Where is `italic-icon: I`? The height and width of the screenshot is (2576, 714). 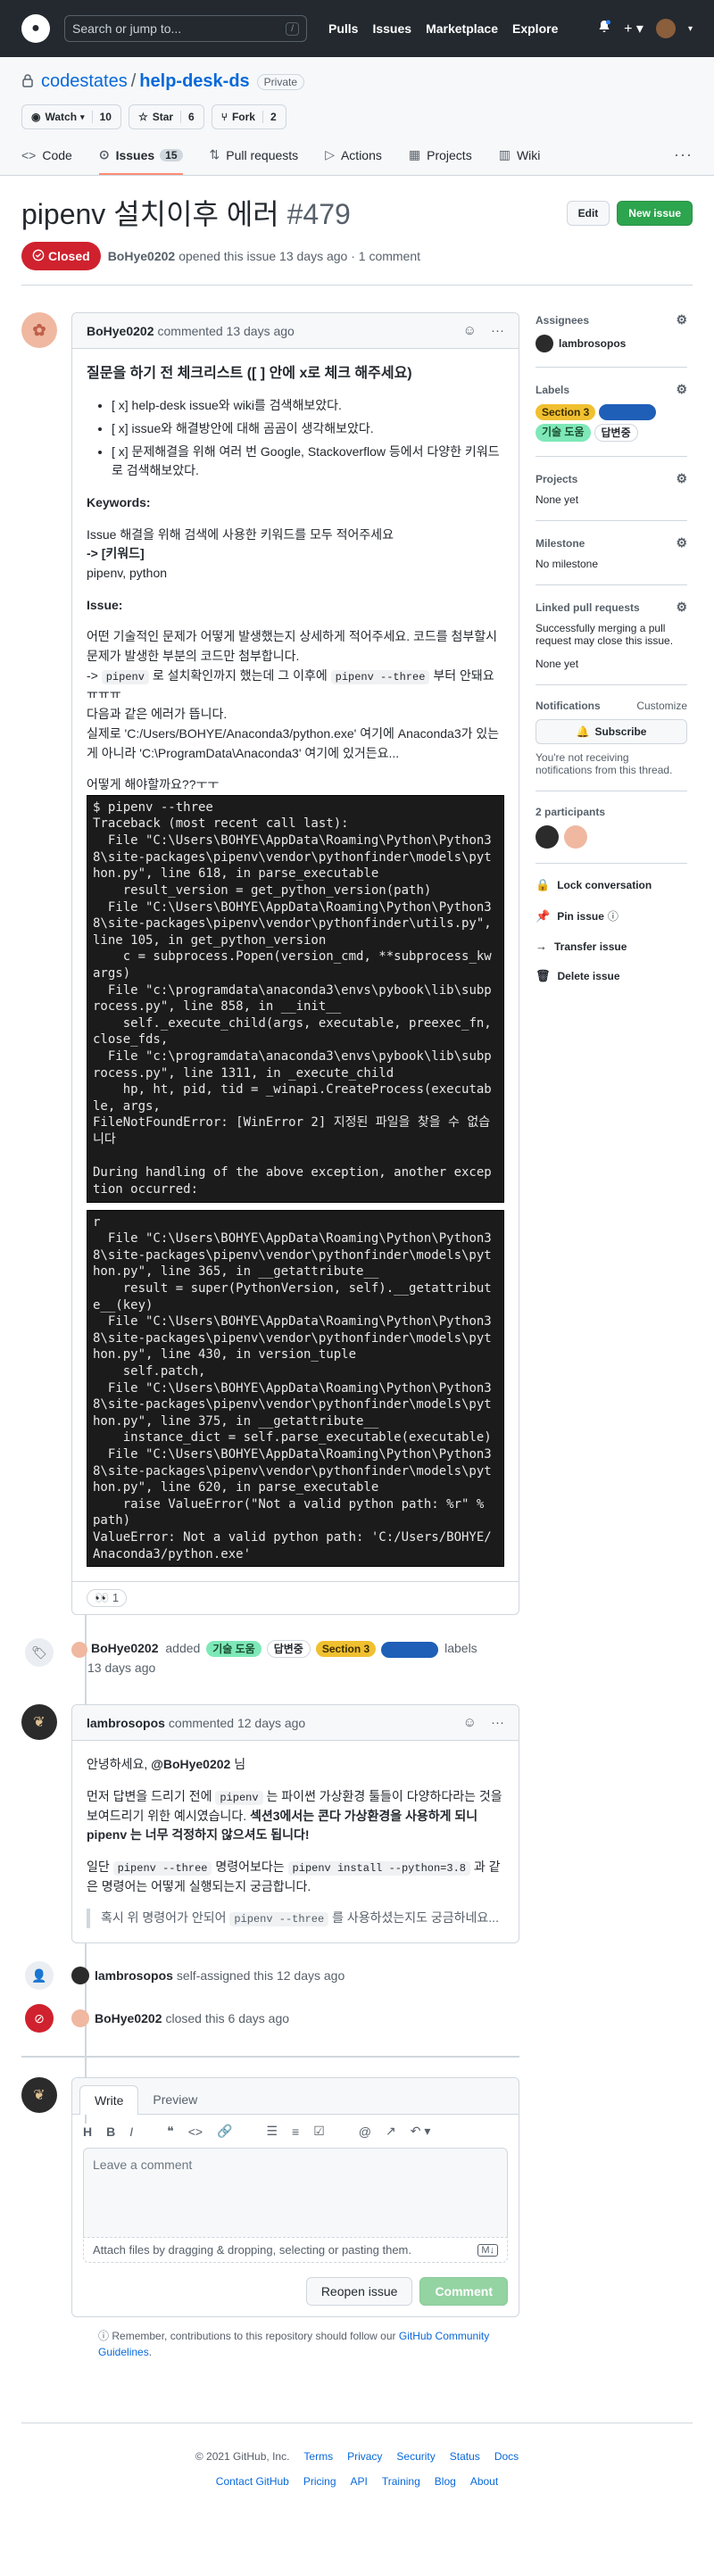 italic-icon: I is located at coordinates (131, 2132).